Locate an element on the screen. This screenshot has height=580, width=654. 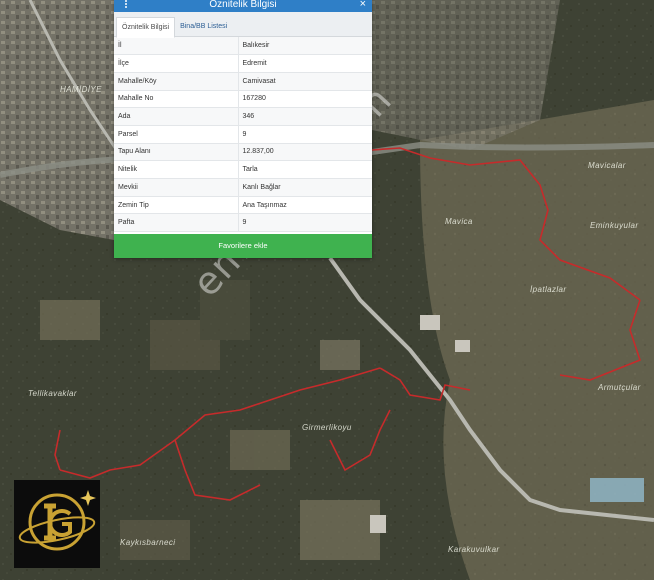
attr-key: Zemin Tip is located at coordinates (176, 205).